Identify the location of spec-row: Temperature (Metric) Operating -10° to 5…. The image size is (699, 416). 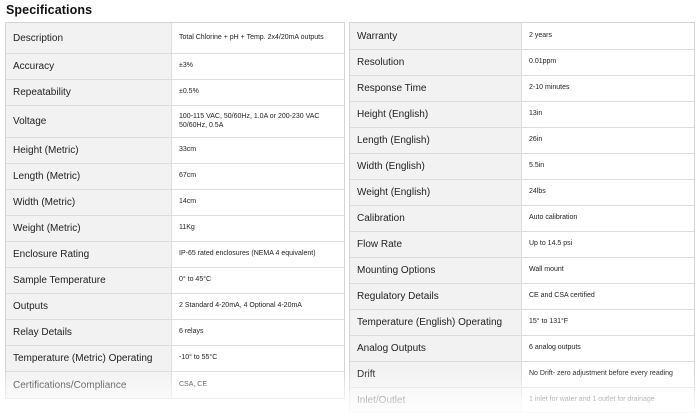
(175, 359).